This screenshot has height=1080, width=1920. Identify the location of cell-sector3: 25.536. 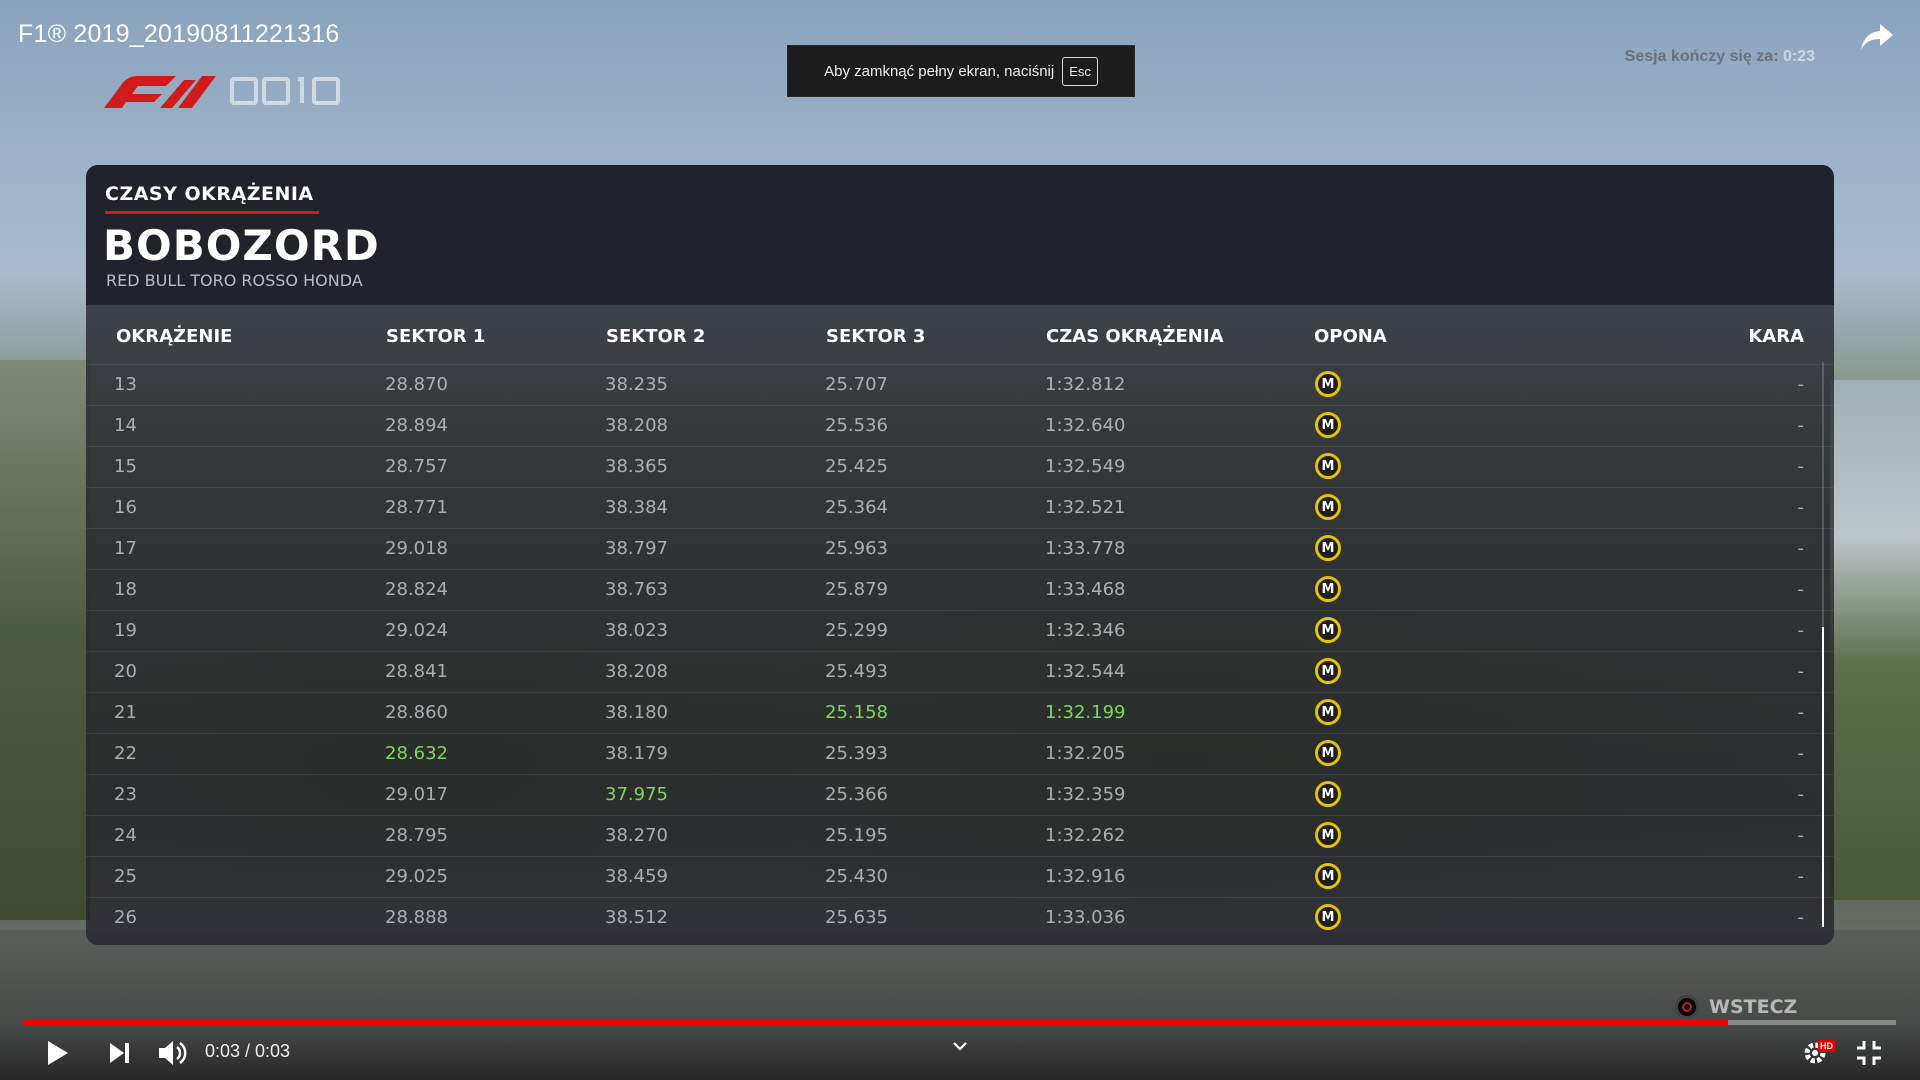
(856, 425).